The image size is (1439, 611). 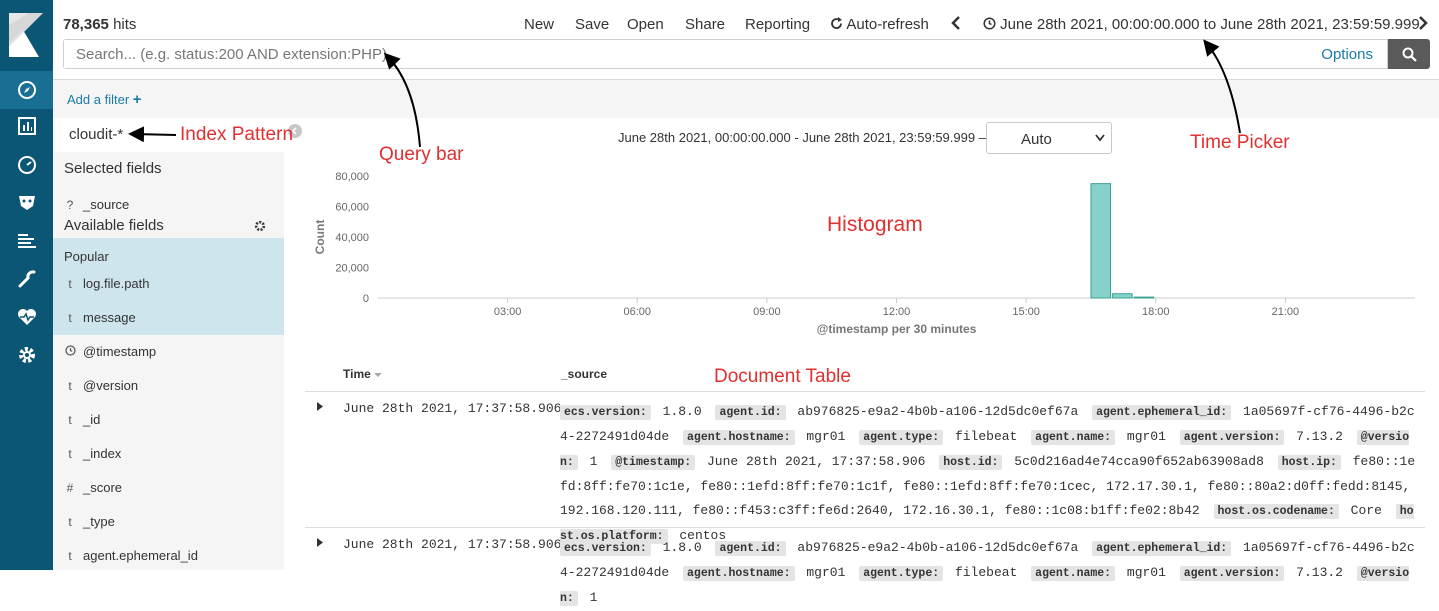 What do you see at coordinates (684, 93) in the screenshot?
I see `annotation-arrows` at bounding box center [684, 93].